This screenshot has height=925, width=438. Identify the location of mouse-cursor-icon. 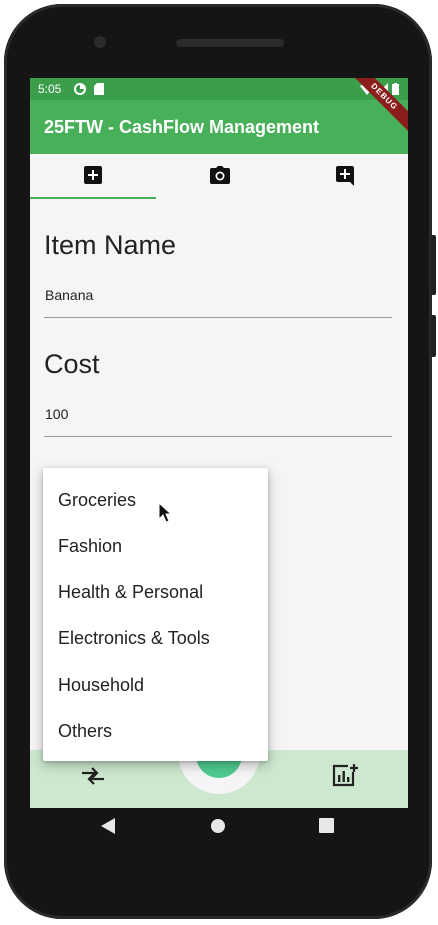
(165, 512).